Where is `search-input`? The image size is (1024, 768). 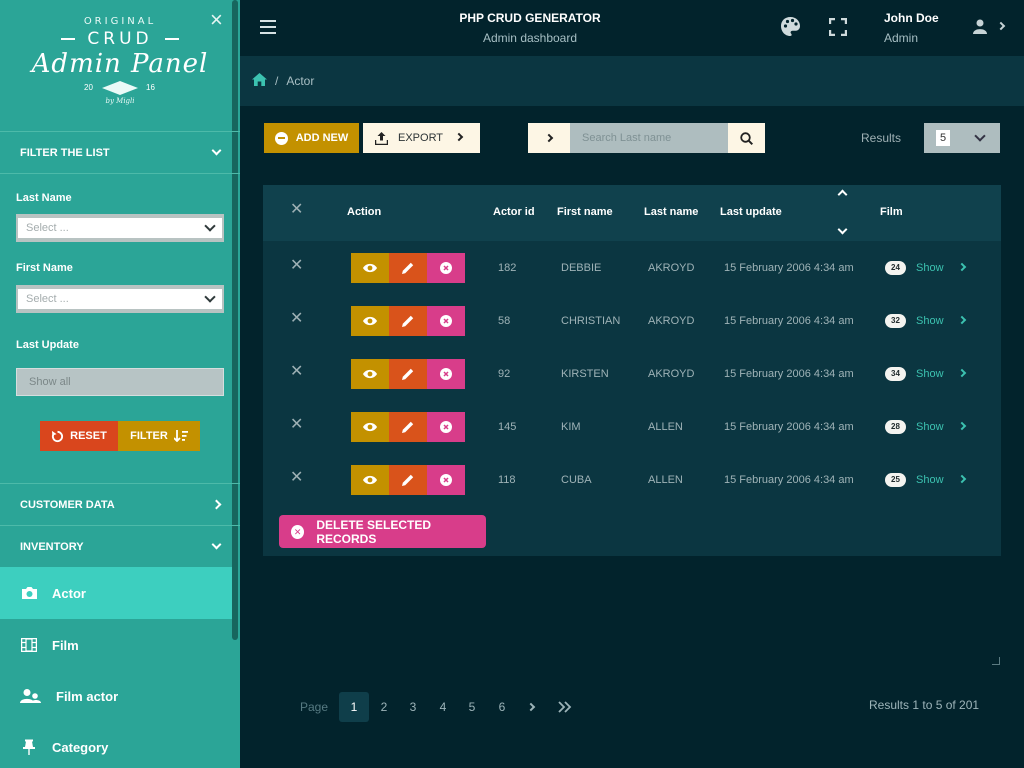
search-input is located at coordinates (649, 138).